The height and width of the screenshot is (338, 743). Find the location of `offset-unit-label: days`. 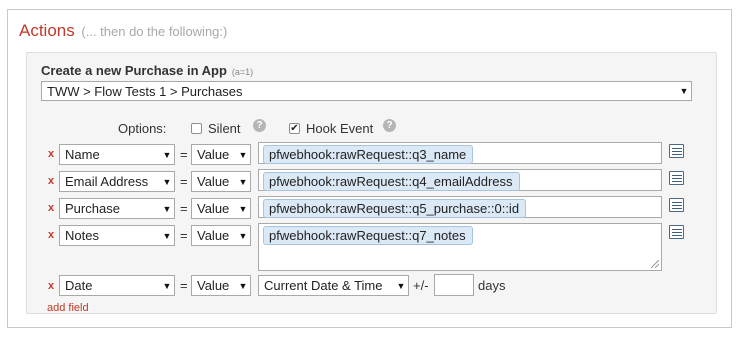

offset-unit-label: days is located at coordinates (492, 285).